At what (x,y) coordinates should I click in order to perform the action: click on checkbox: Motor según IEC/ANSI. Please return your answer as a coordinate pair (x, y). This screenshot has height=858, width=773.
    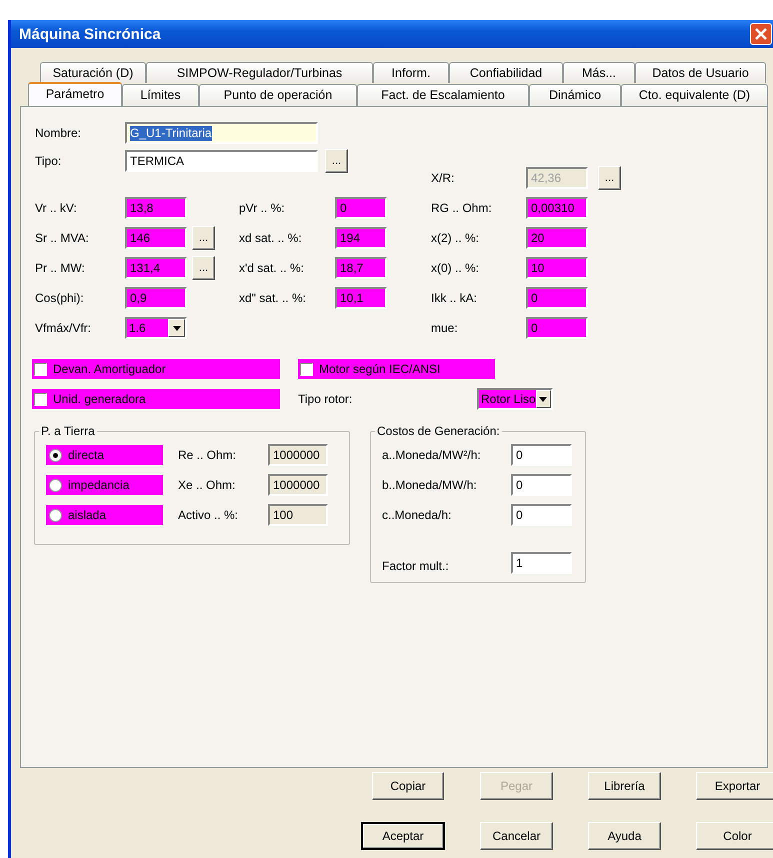
    Looking at the image, I should click on (396, 369).